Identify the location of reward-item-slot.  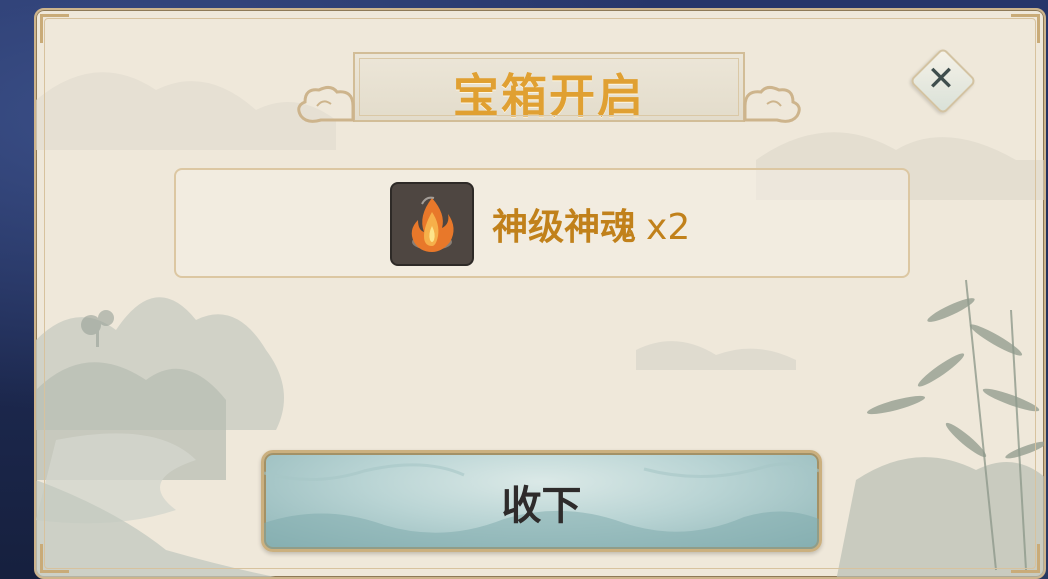
(432, 224).